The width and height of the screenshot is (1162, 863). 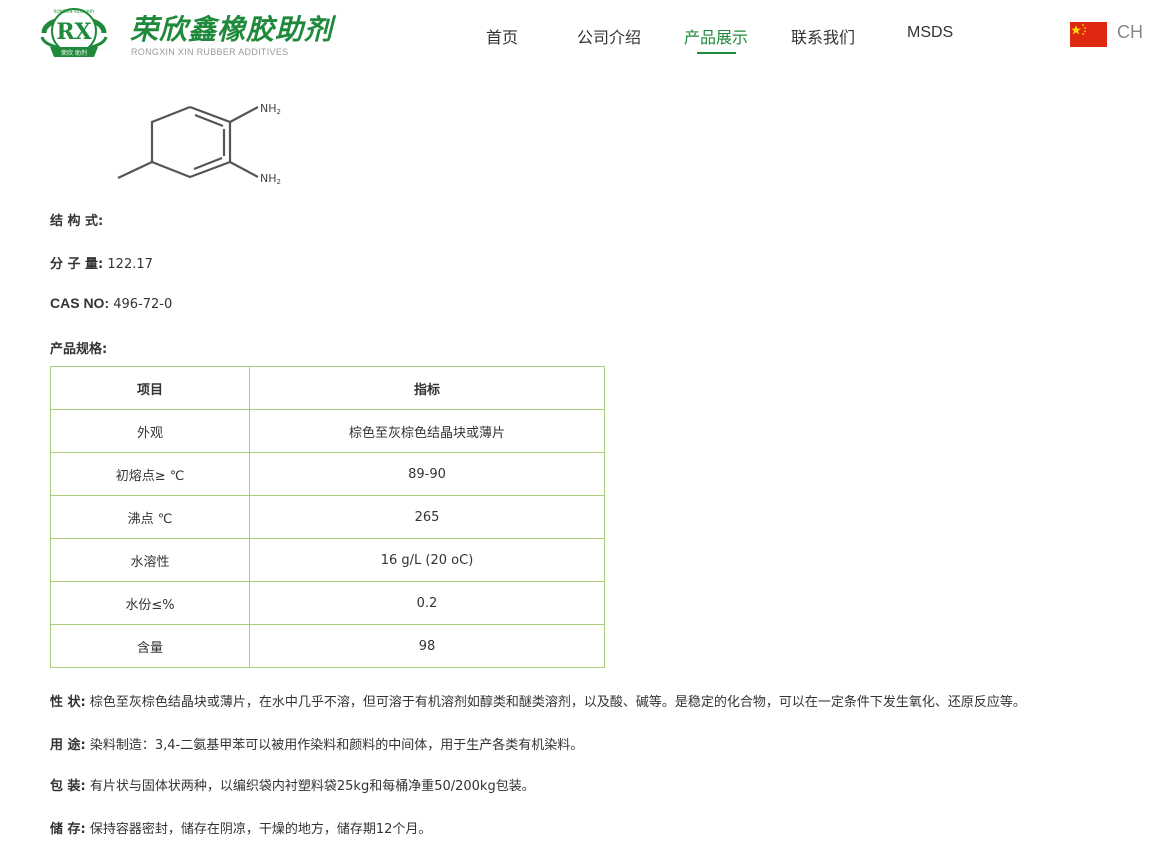 What do you see at coordinates (1088, 34) in the screenshot?
I see `china-flag-icon` at bounding box center [1088, 34].